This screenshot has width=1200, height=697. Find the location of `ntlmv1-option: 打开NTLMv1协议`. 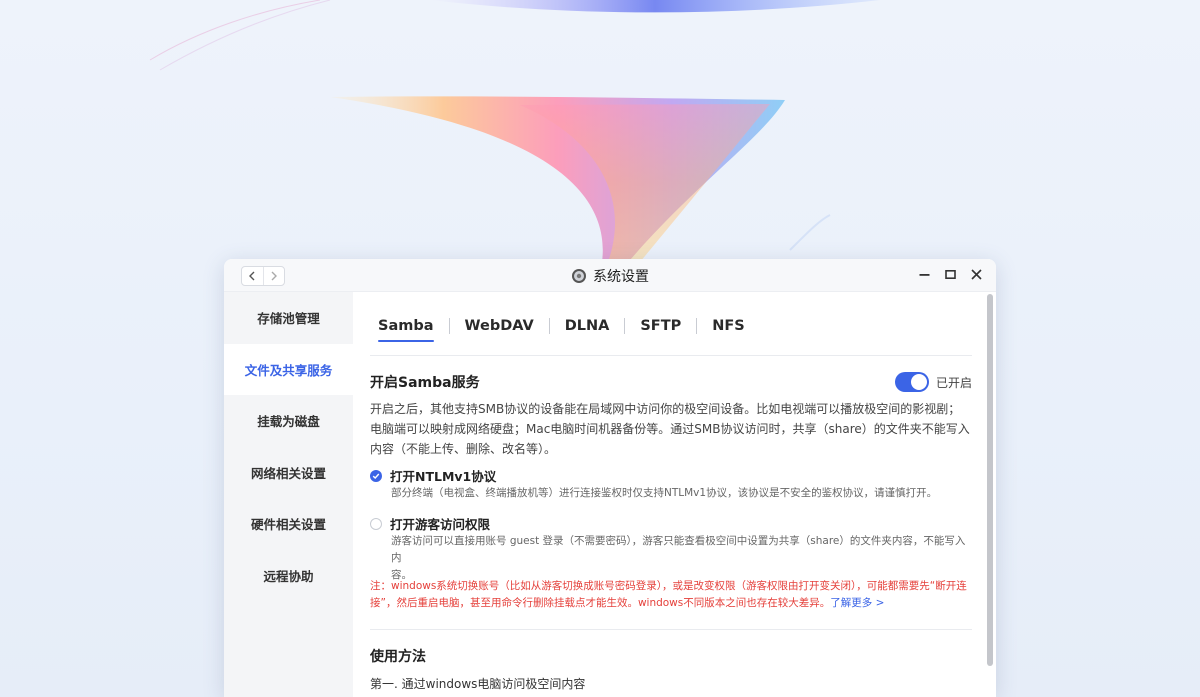

ntlmv1-option: 打开NTLMv1协议 is located at coordinates (433, 475).